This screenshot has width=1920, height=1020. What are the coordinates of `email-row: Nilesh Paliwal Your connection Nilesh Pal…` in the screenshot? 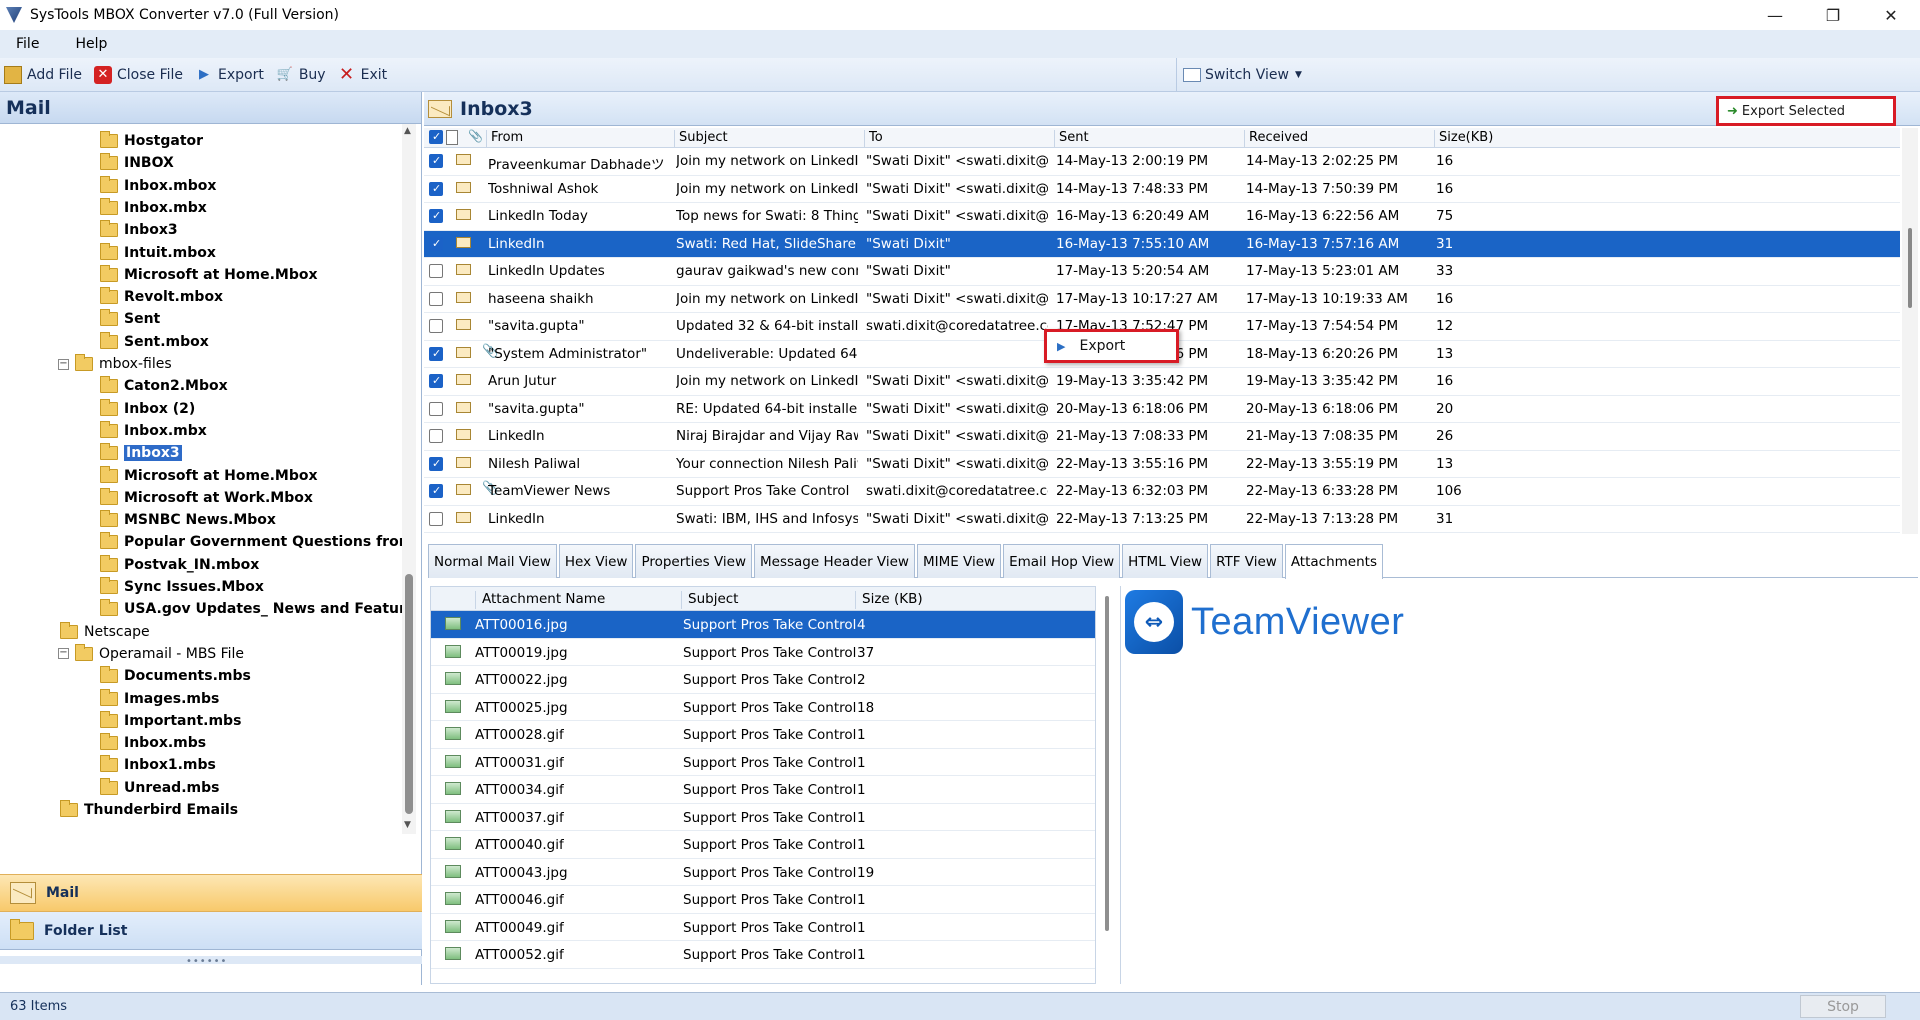 It's located at (1162, 464).